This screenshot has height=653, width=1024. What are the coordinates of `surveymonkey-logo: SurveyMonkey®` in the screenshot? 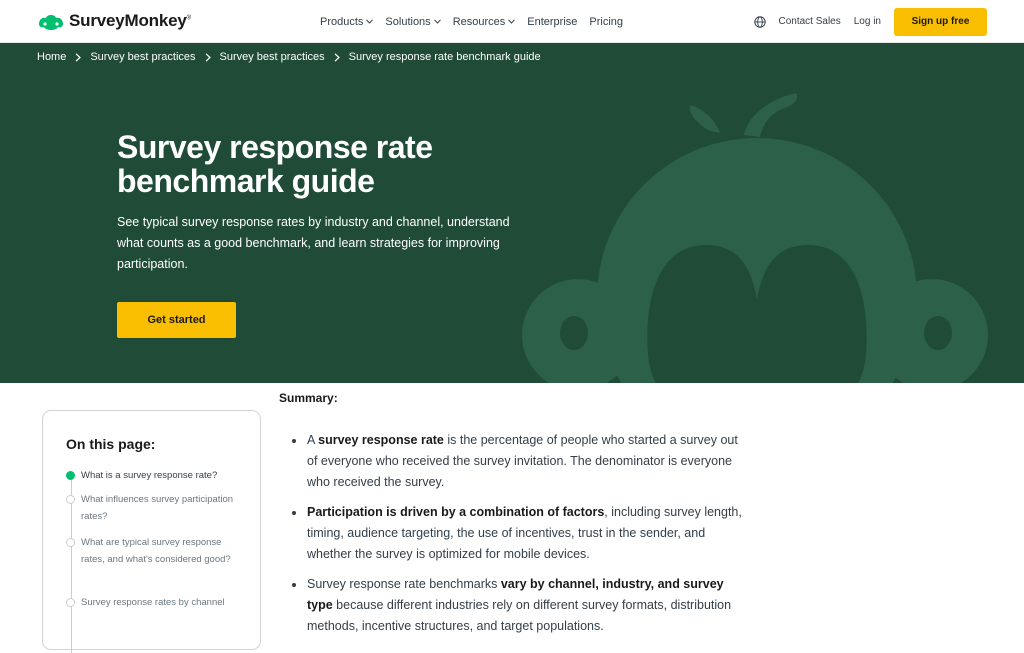 It's located at (114, 21).